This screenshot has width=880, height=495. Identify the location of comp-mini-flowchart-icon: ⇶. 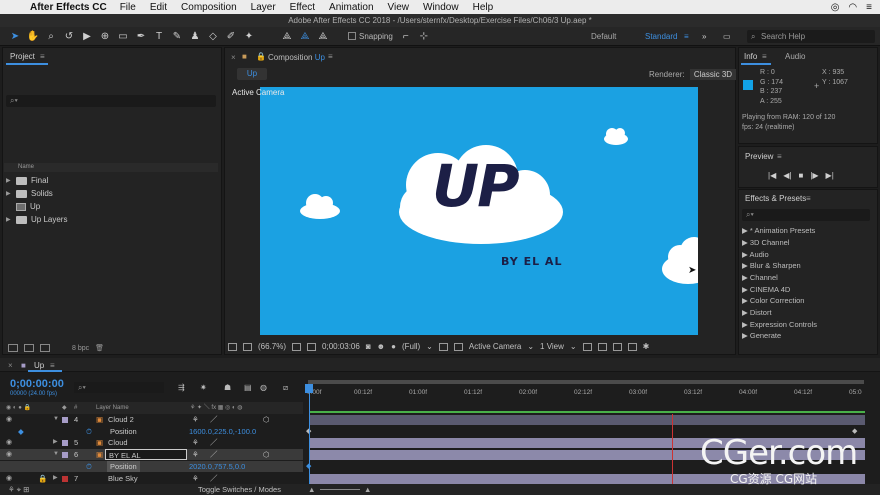
(181, 387).